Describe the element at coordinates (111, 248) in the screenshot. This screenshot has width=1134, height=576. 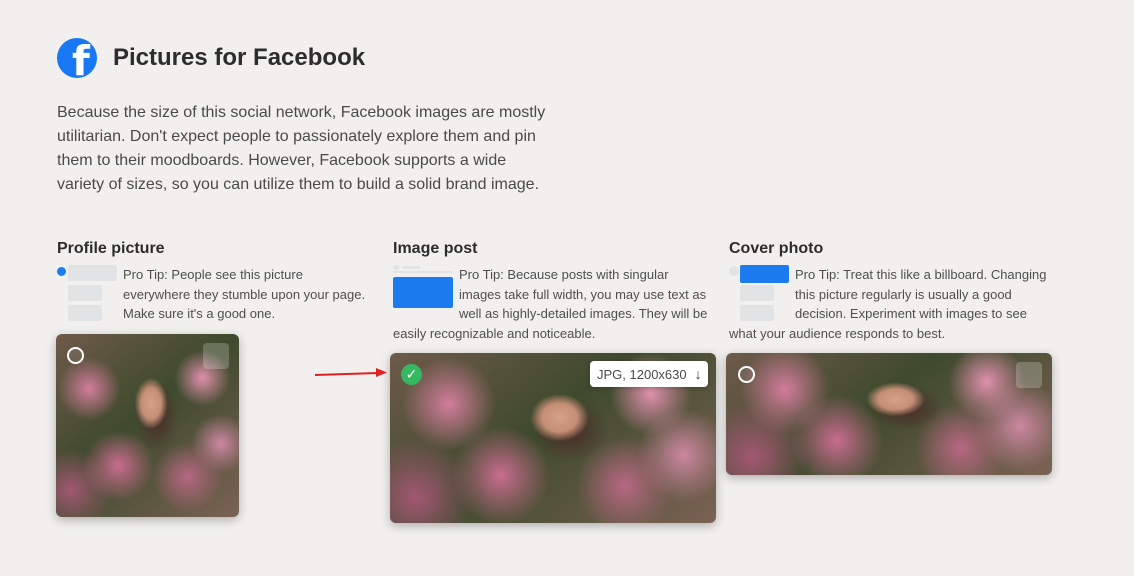
I see `section-title: Profile picture` at that location.